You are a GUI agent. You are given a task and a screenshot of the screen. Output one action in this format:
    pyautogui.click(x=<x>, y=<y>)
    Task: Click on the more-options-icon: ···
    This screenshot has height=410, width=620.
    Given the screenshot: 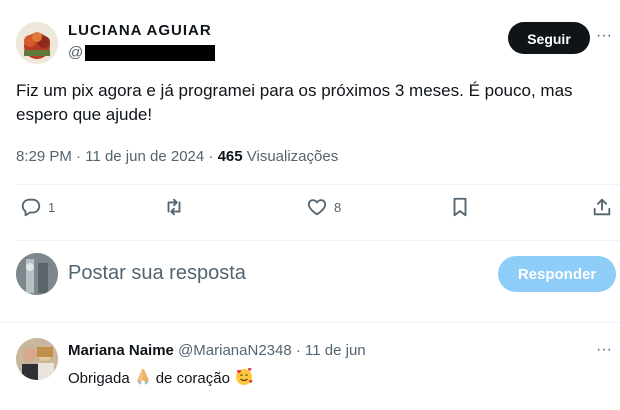 What is the action you would take?
    pyautogui.click(x=604, y=36)
    